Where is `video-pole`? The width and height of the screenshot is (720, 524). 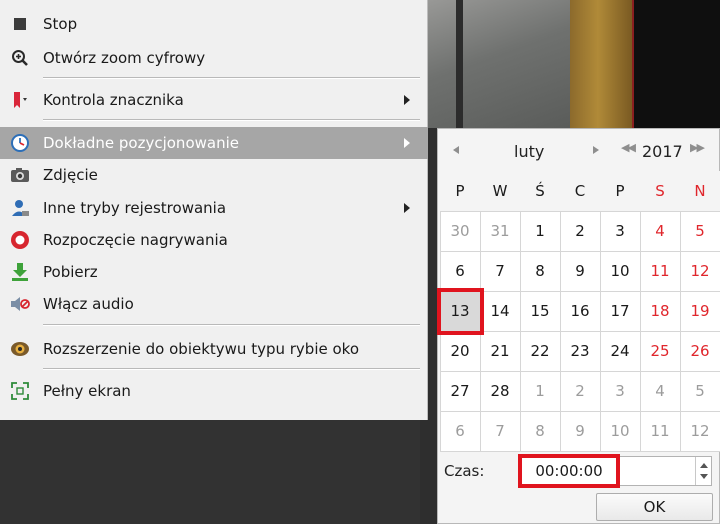 video-pole is located at coordinates (459, 64).